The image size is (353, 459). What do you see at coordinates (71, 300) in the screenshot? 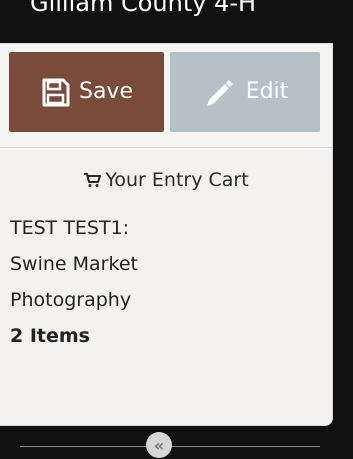
I see `entry-item: Photography` at bounding box center [71, 300].